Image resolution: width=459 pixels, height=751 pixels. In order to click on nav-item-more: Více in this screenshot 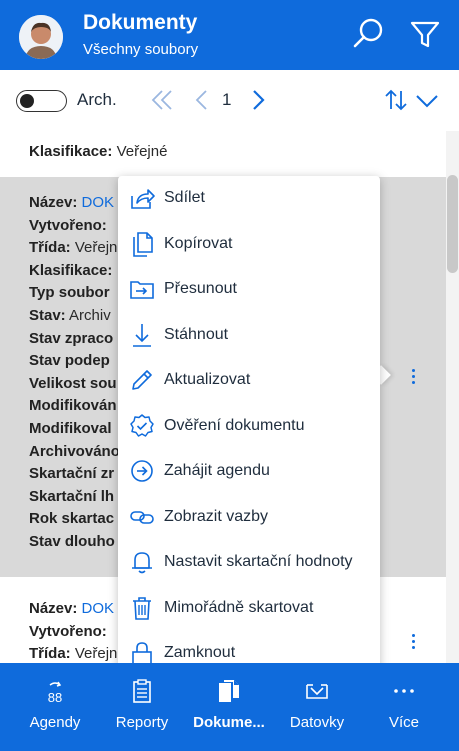, I will do `click(404, 707)`.